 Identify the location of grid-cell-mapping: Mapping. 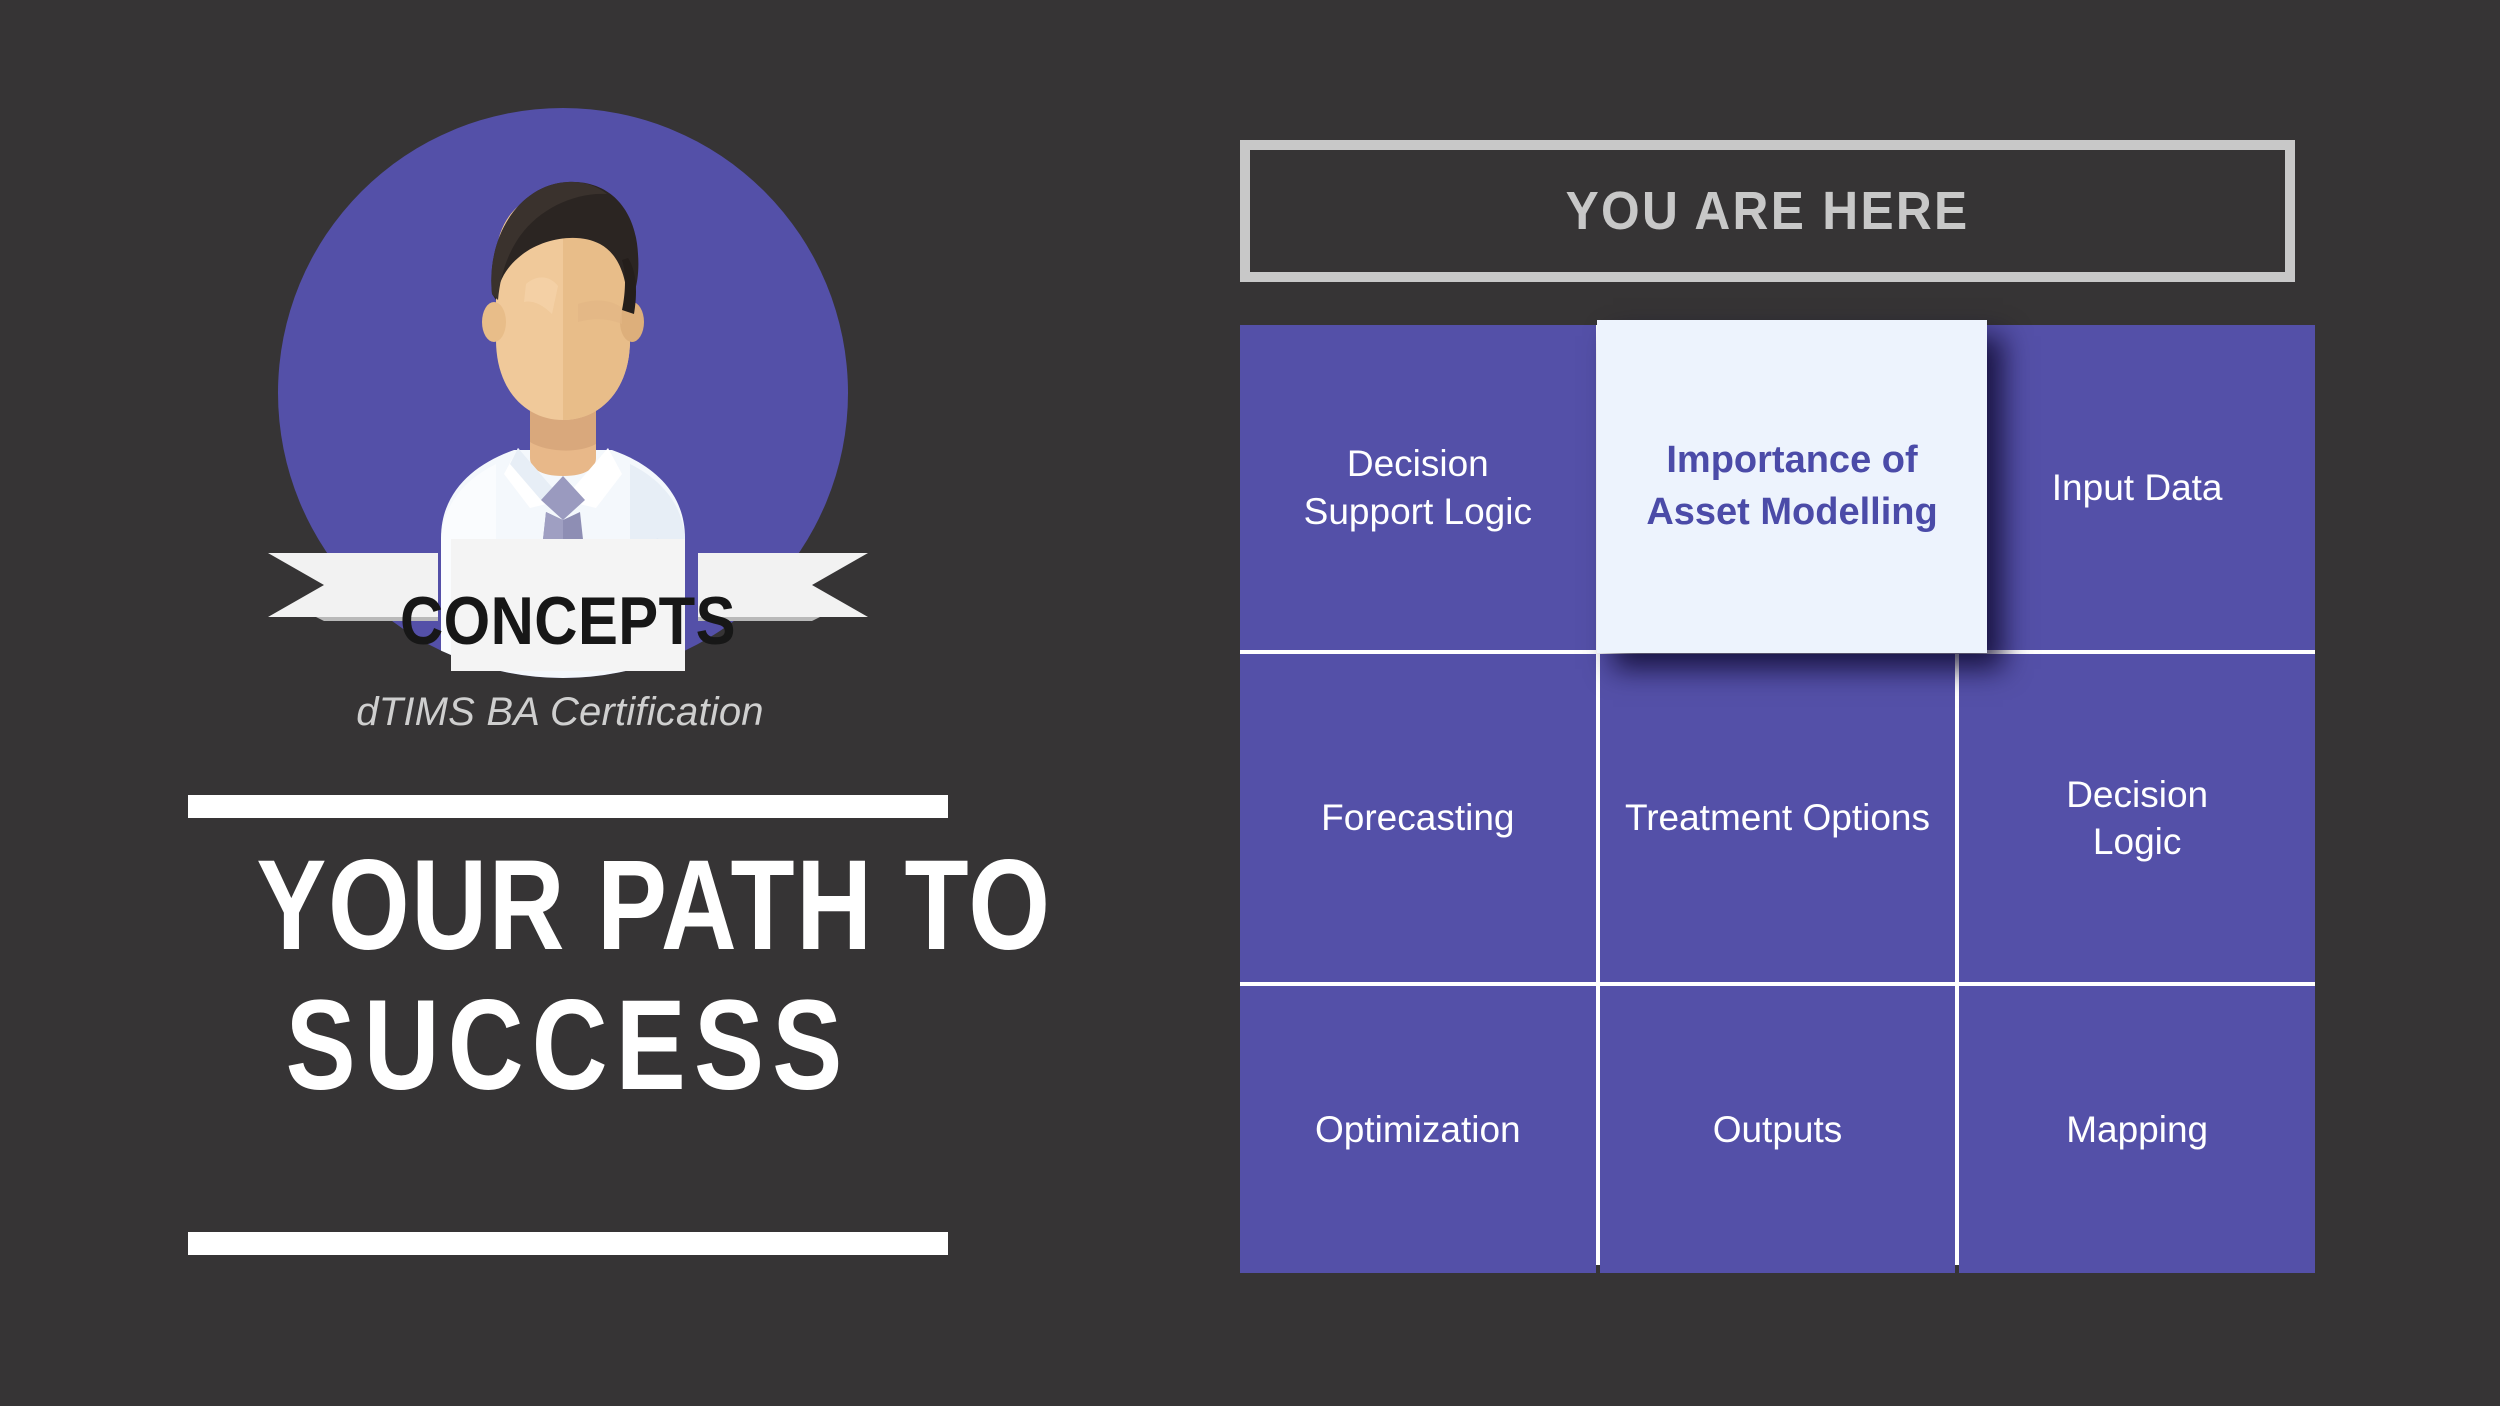
(2137, 1129).